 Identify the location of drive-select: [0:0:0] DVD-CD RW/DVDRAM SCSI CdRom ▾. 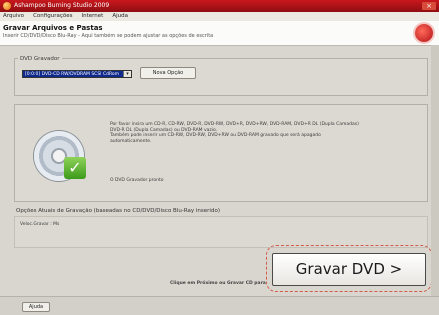
(77, 74).